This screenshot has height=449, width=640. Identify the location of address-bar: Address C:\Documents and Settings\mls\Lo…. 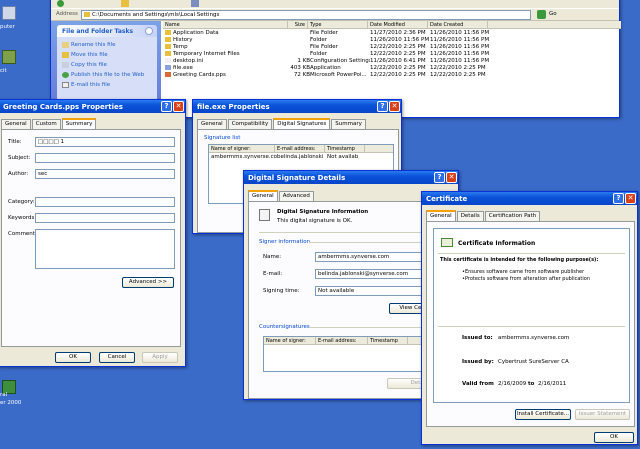
(335, 15).